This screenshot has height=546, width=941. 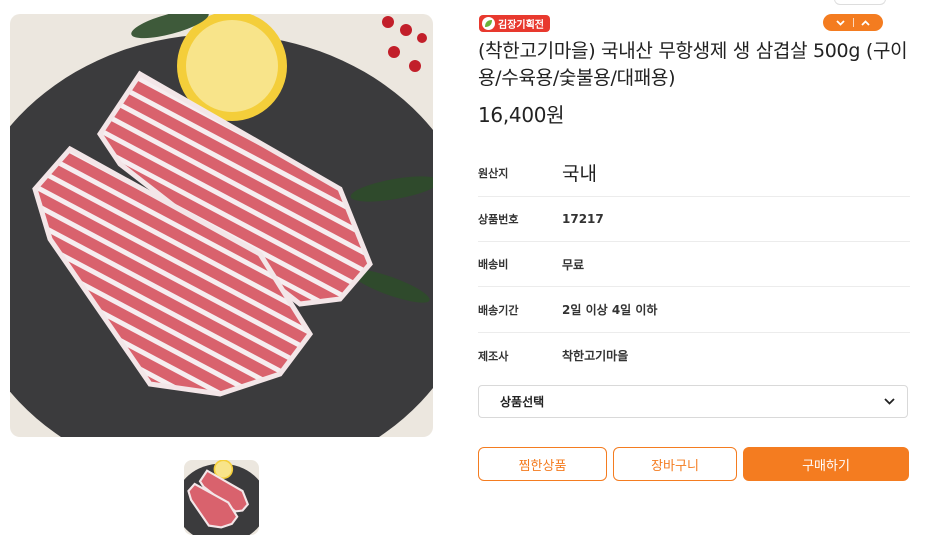 What do you see at coordinates (675, 464) in the screenshot?
I see `cart-button: 장바구니` at bounding box center [675, 464].